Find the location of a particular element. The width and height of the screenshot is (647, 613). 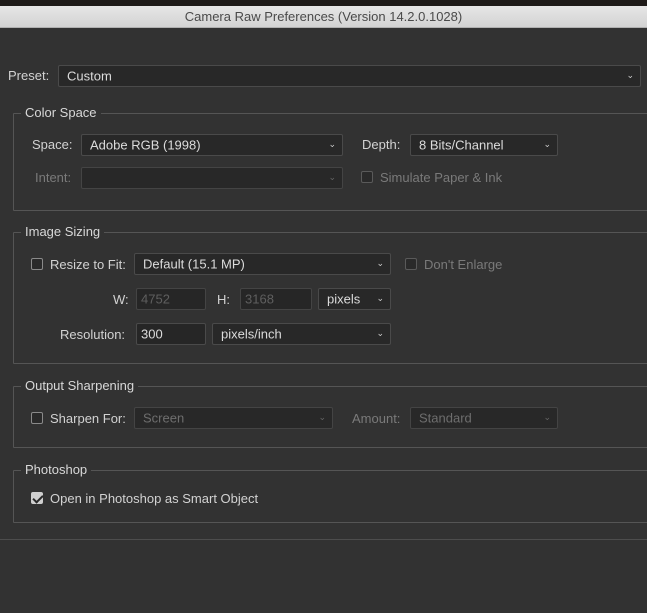

output-sharpening-legend: Output Sharpening is located at coordinates (80, 386).